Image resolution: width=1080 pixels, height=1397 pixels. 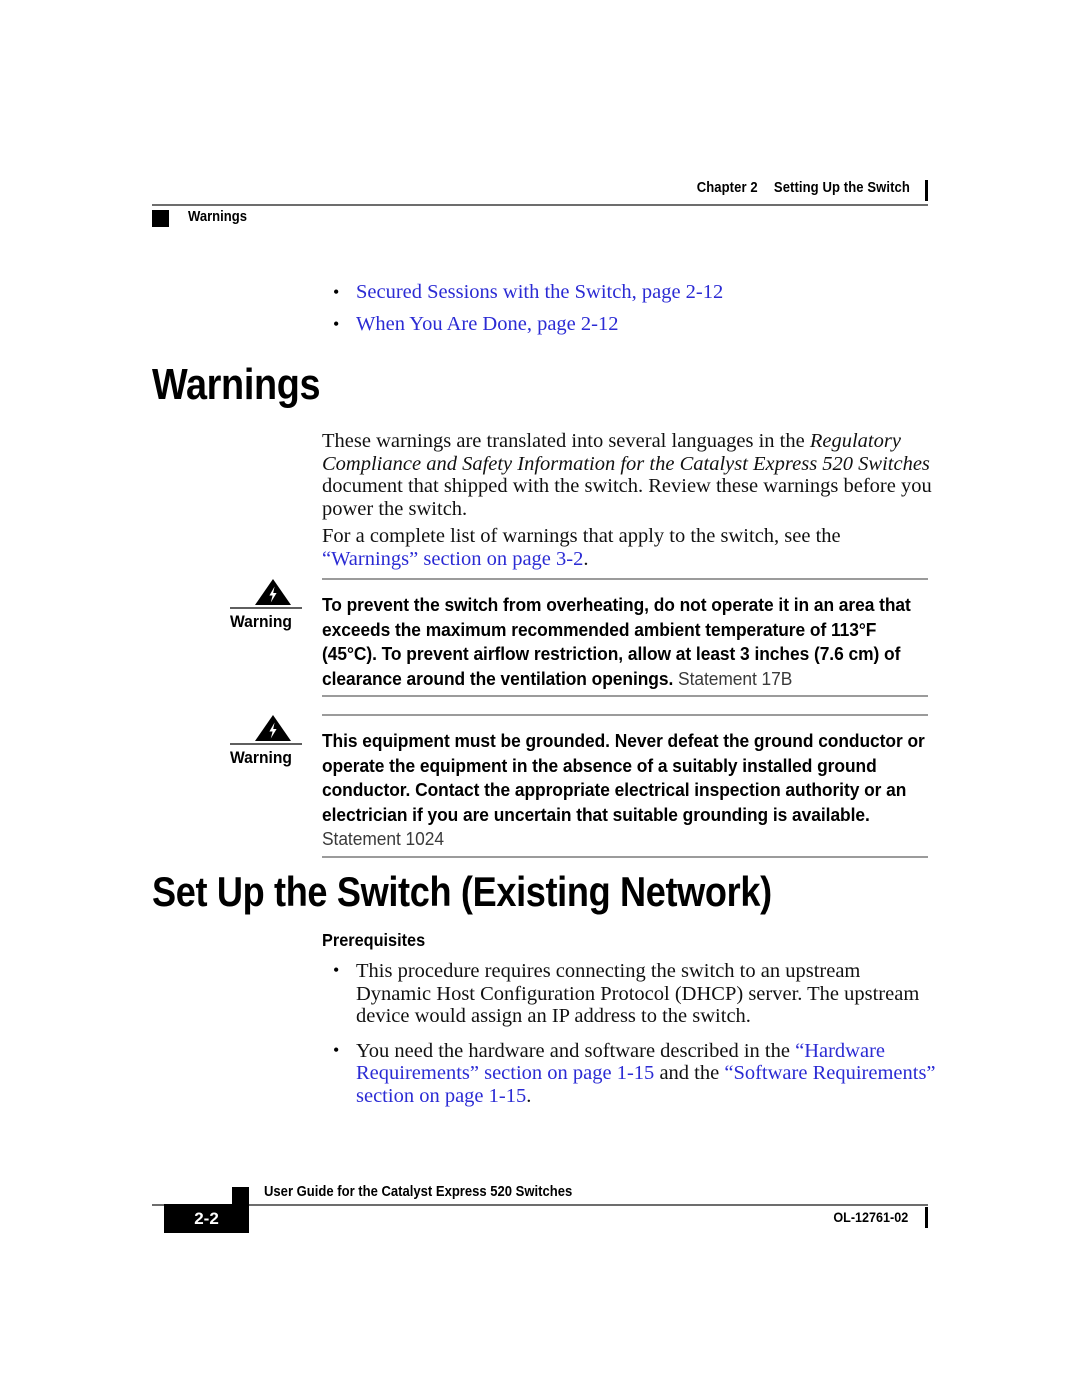 I want to click on section-heading-warnings: Warnings, so click(x=236, y=384).